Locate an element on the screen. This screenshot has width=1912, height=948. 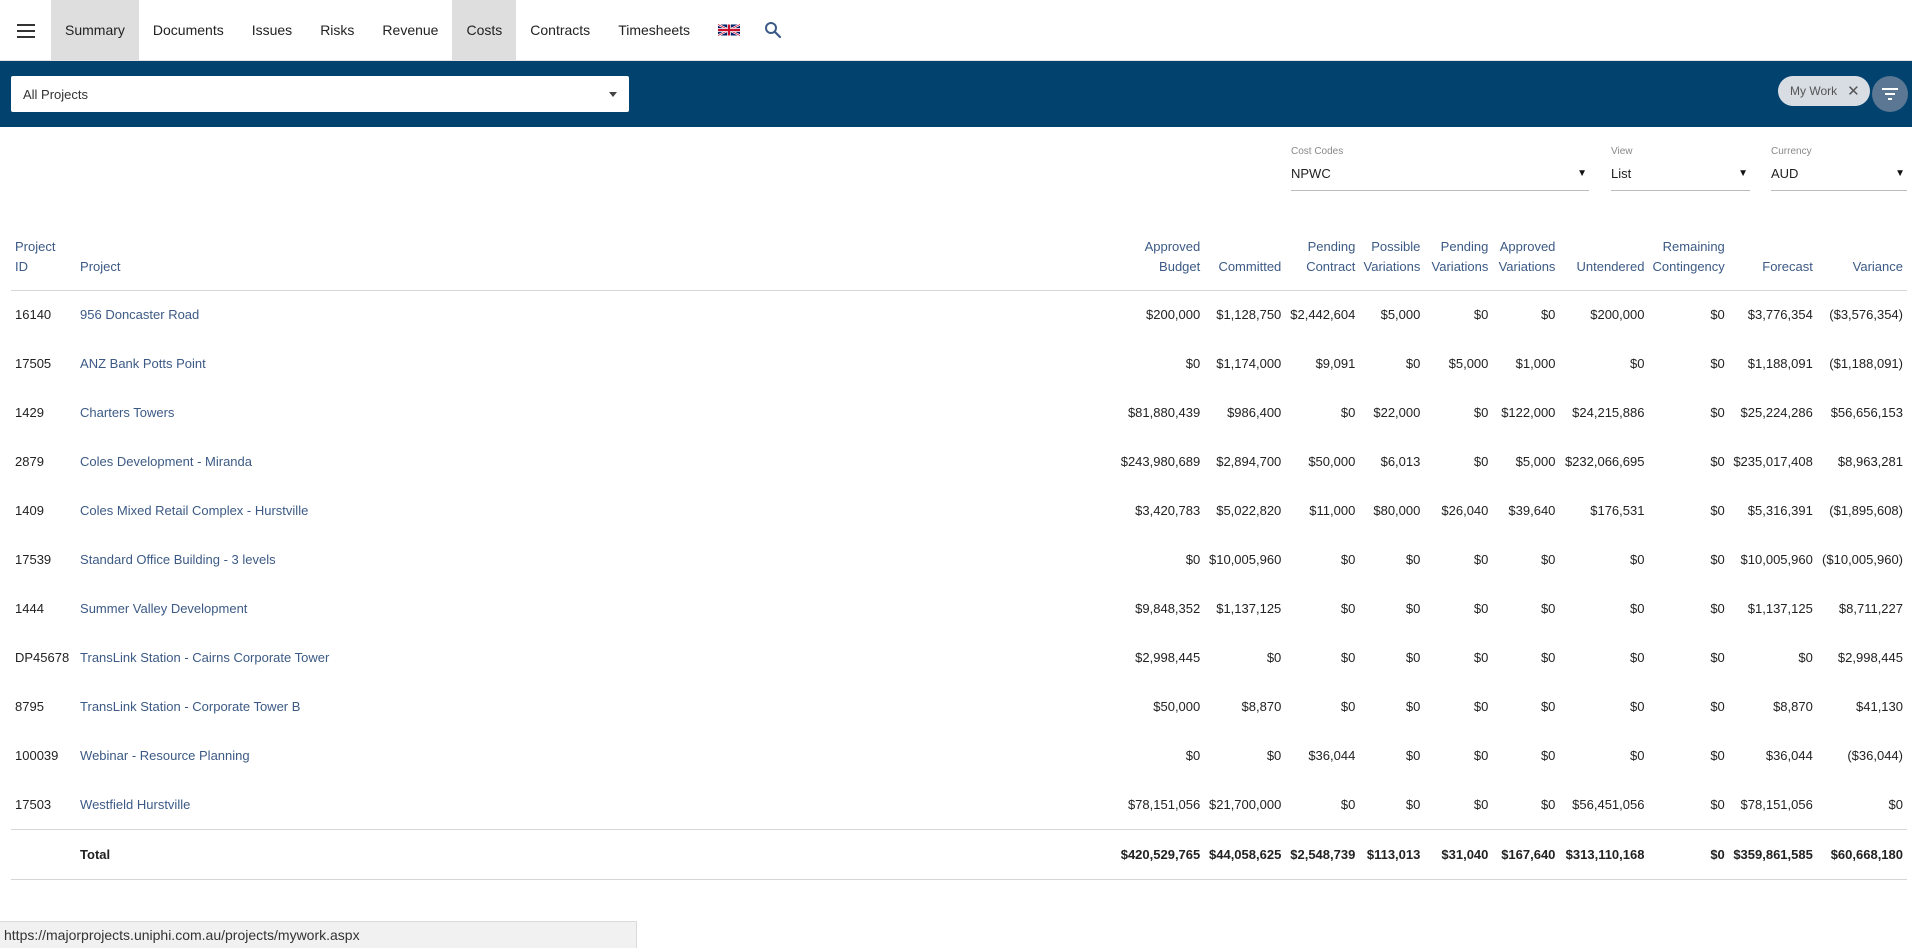
approved-variations-cell: $122,000 is located at coordinates (1528, 412).